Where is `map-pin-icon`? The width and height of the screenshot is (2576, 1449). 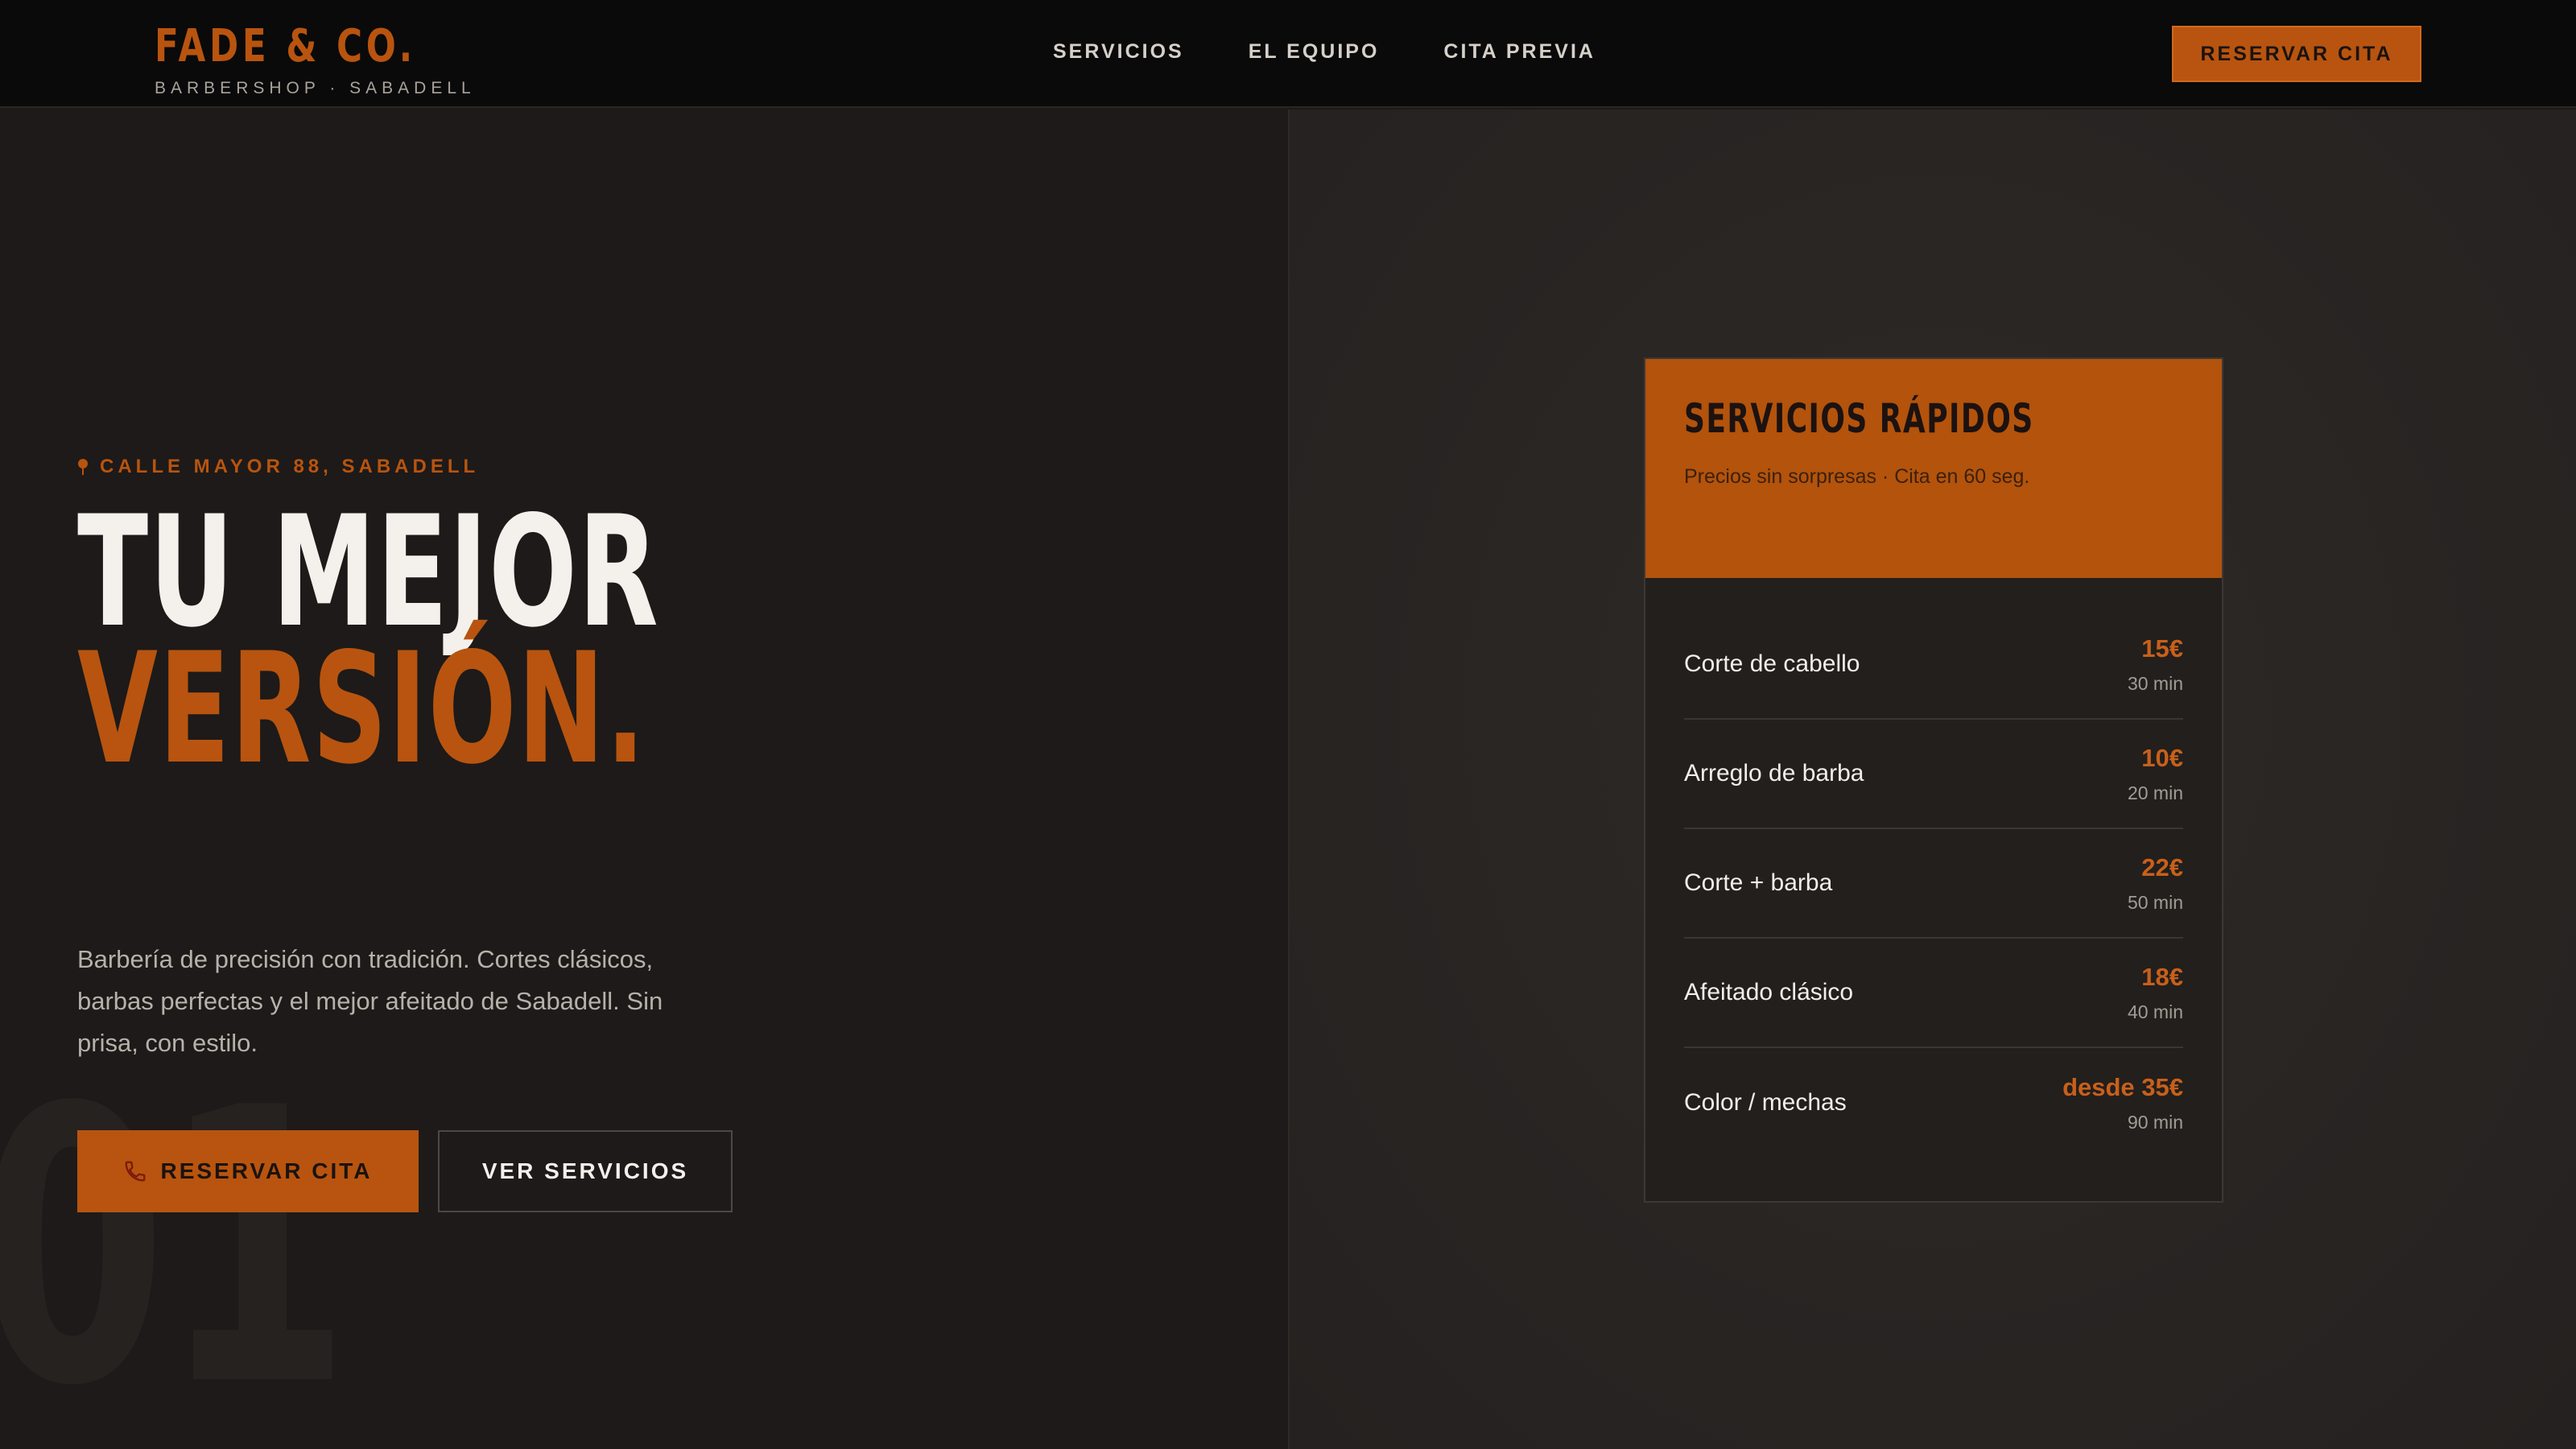
map-pin-icon is located at coordinates (83, 467).